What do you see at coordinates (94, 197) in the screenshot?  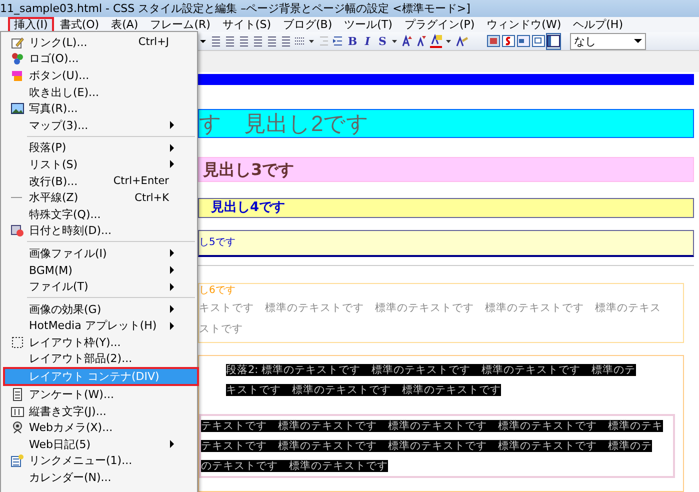 I see `menu-entry: 水平線(Z) Ctrl+K` at bounding box center [94, 197].